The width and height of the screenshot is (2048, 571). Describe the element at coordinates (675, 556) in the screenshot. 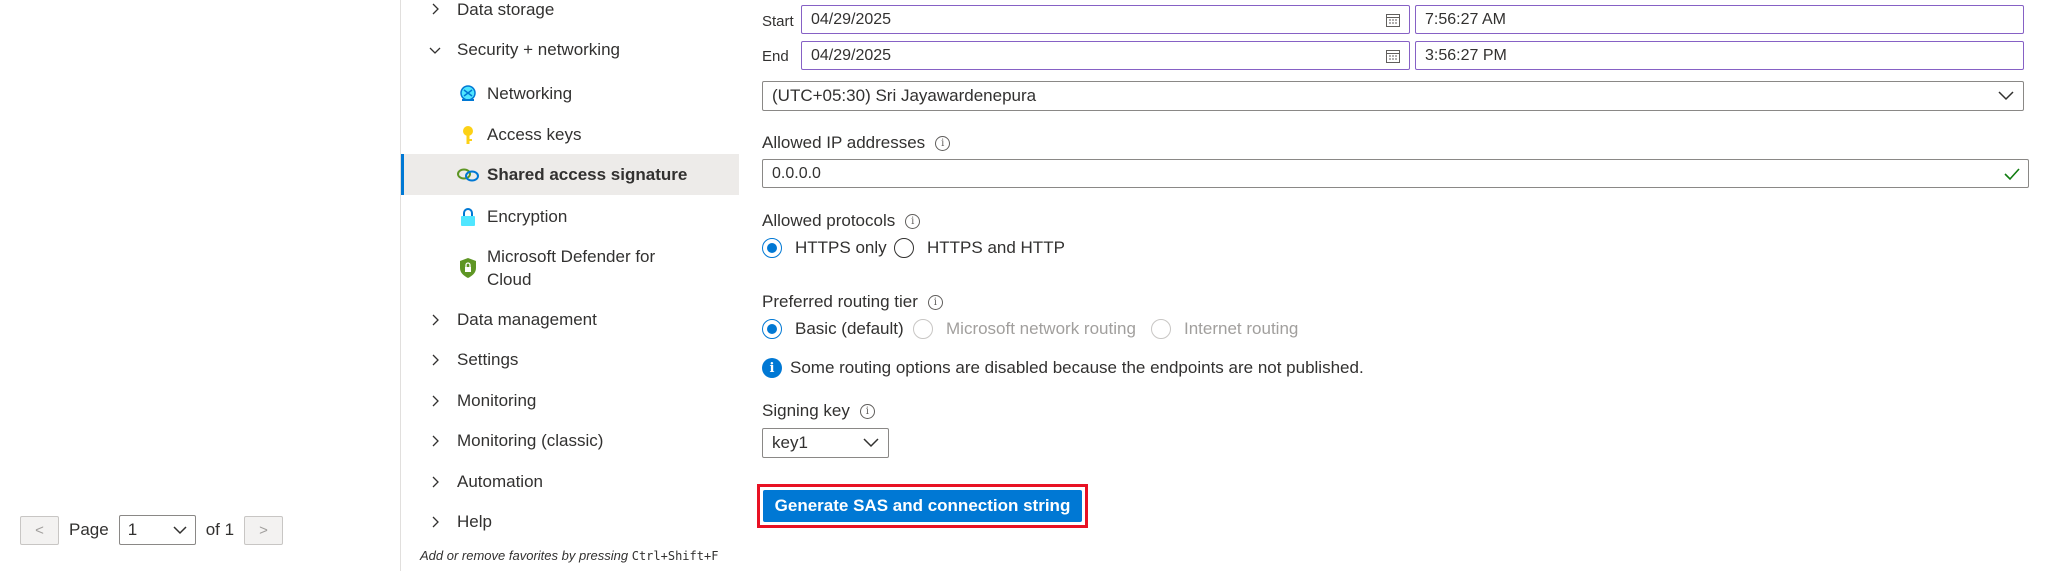

I see `favorites-shortcut: Ctrl+Shift+F` at that location.